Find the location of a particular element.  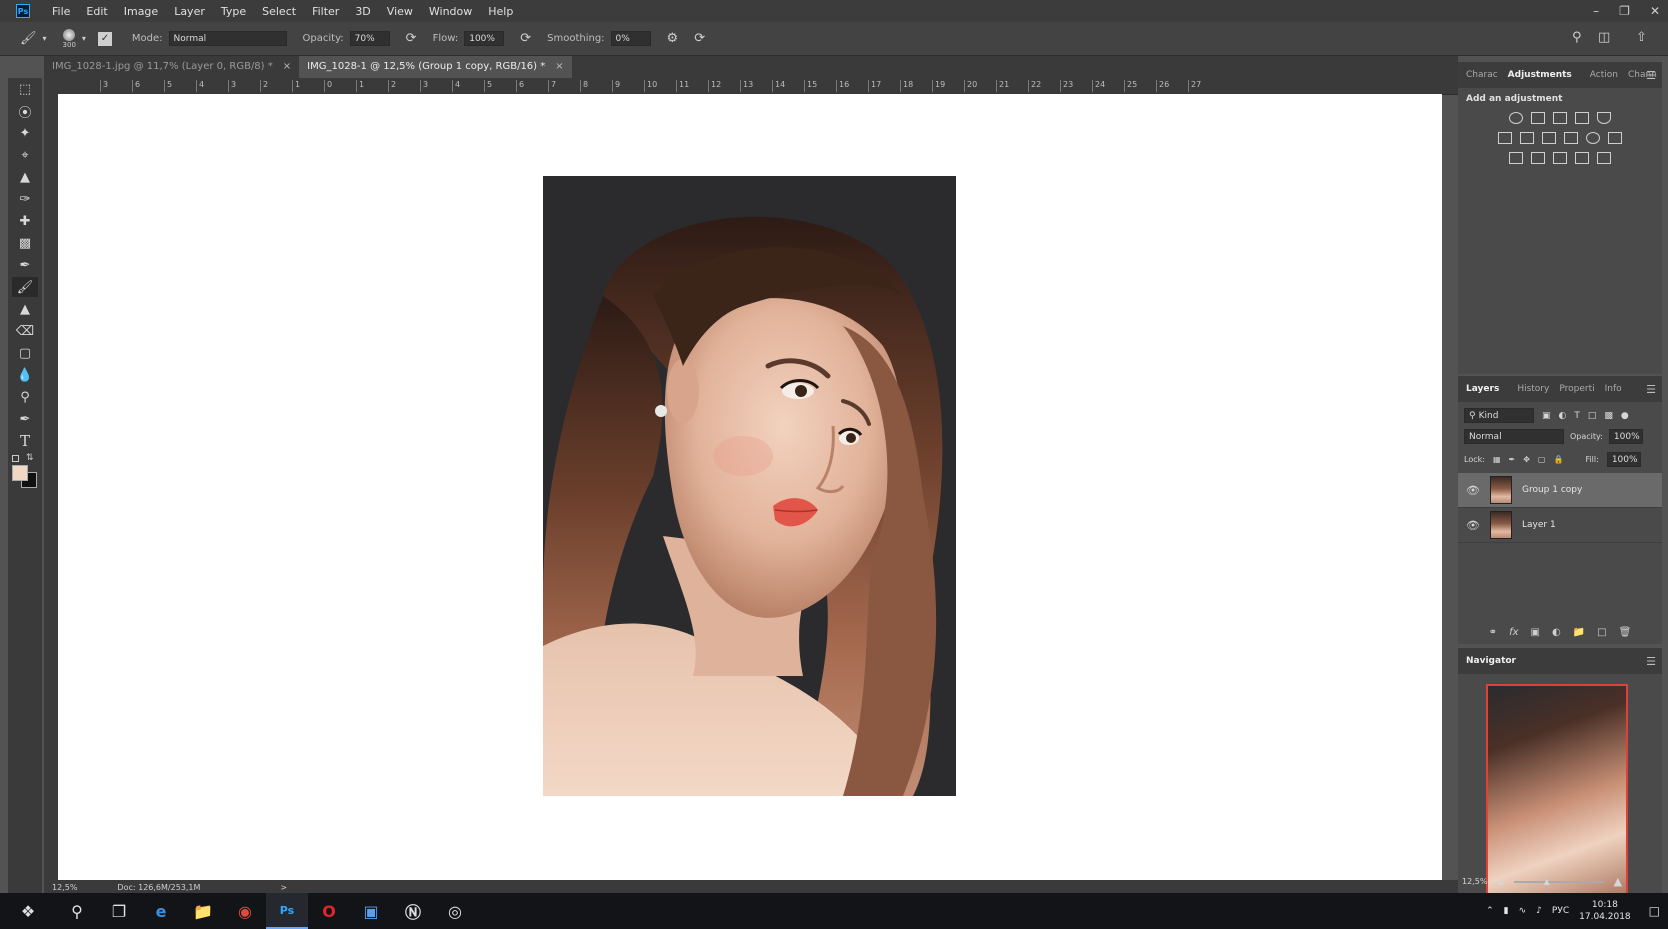

lasso-tool-icon: ⦿ is located at coordinates (25, 111).